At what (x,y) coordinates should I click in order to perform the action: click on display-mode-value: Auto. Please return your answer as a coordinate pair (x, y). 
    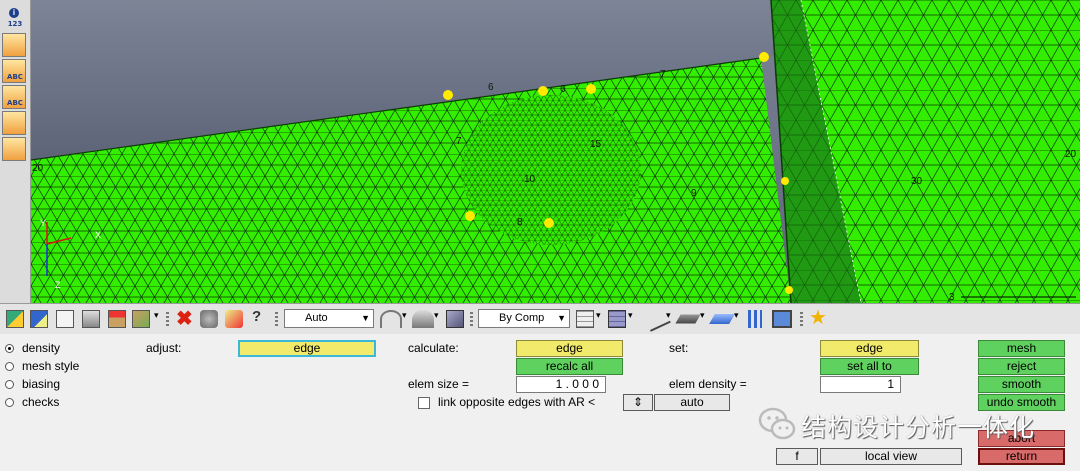
    Looking at the image, I should click on (316, 318).